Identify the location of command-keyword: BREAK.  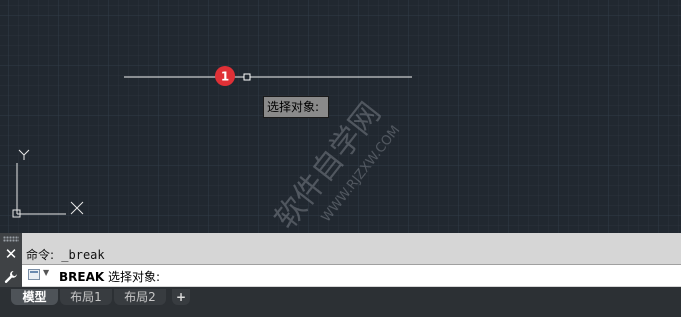
(82, 277).